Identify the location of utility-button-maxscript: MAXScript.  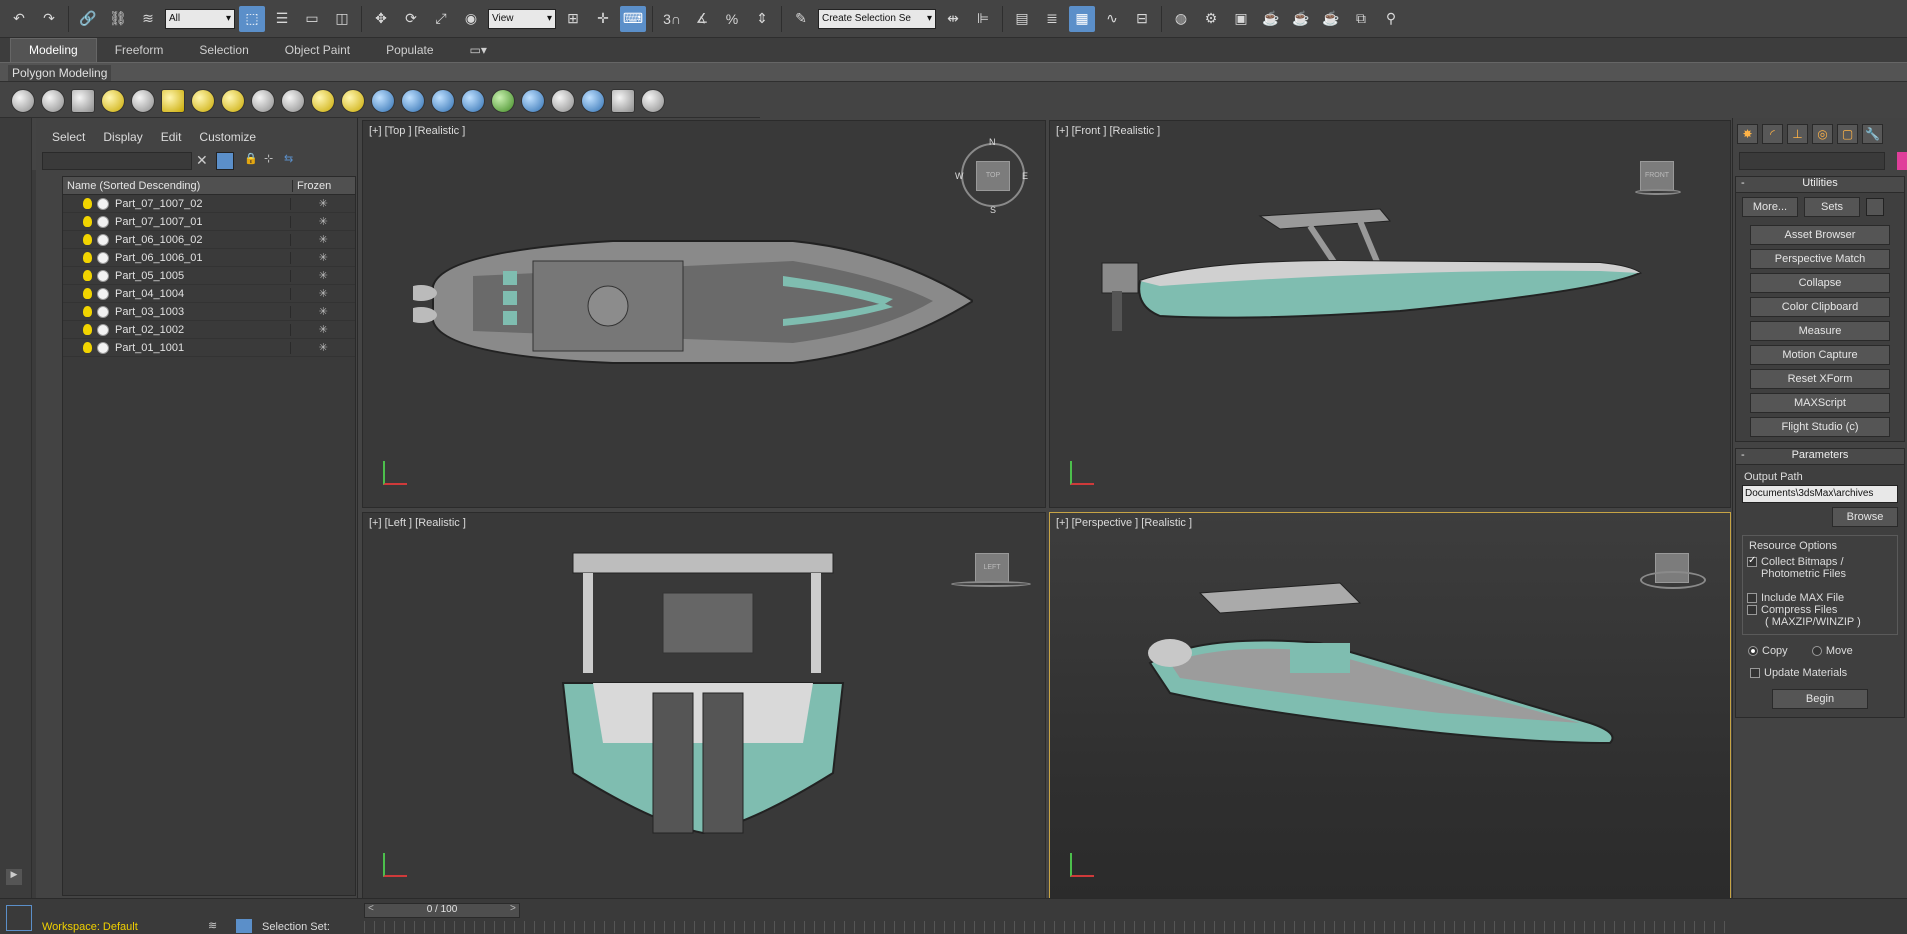
(1820, 403).